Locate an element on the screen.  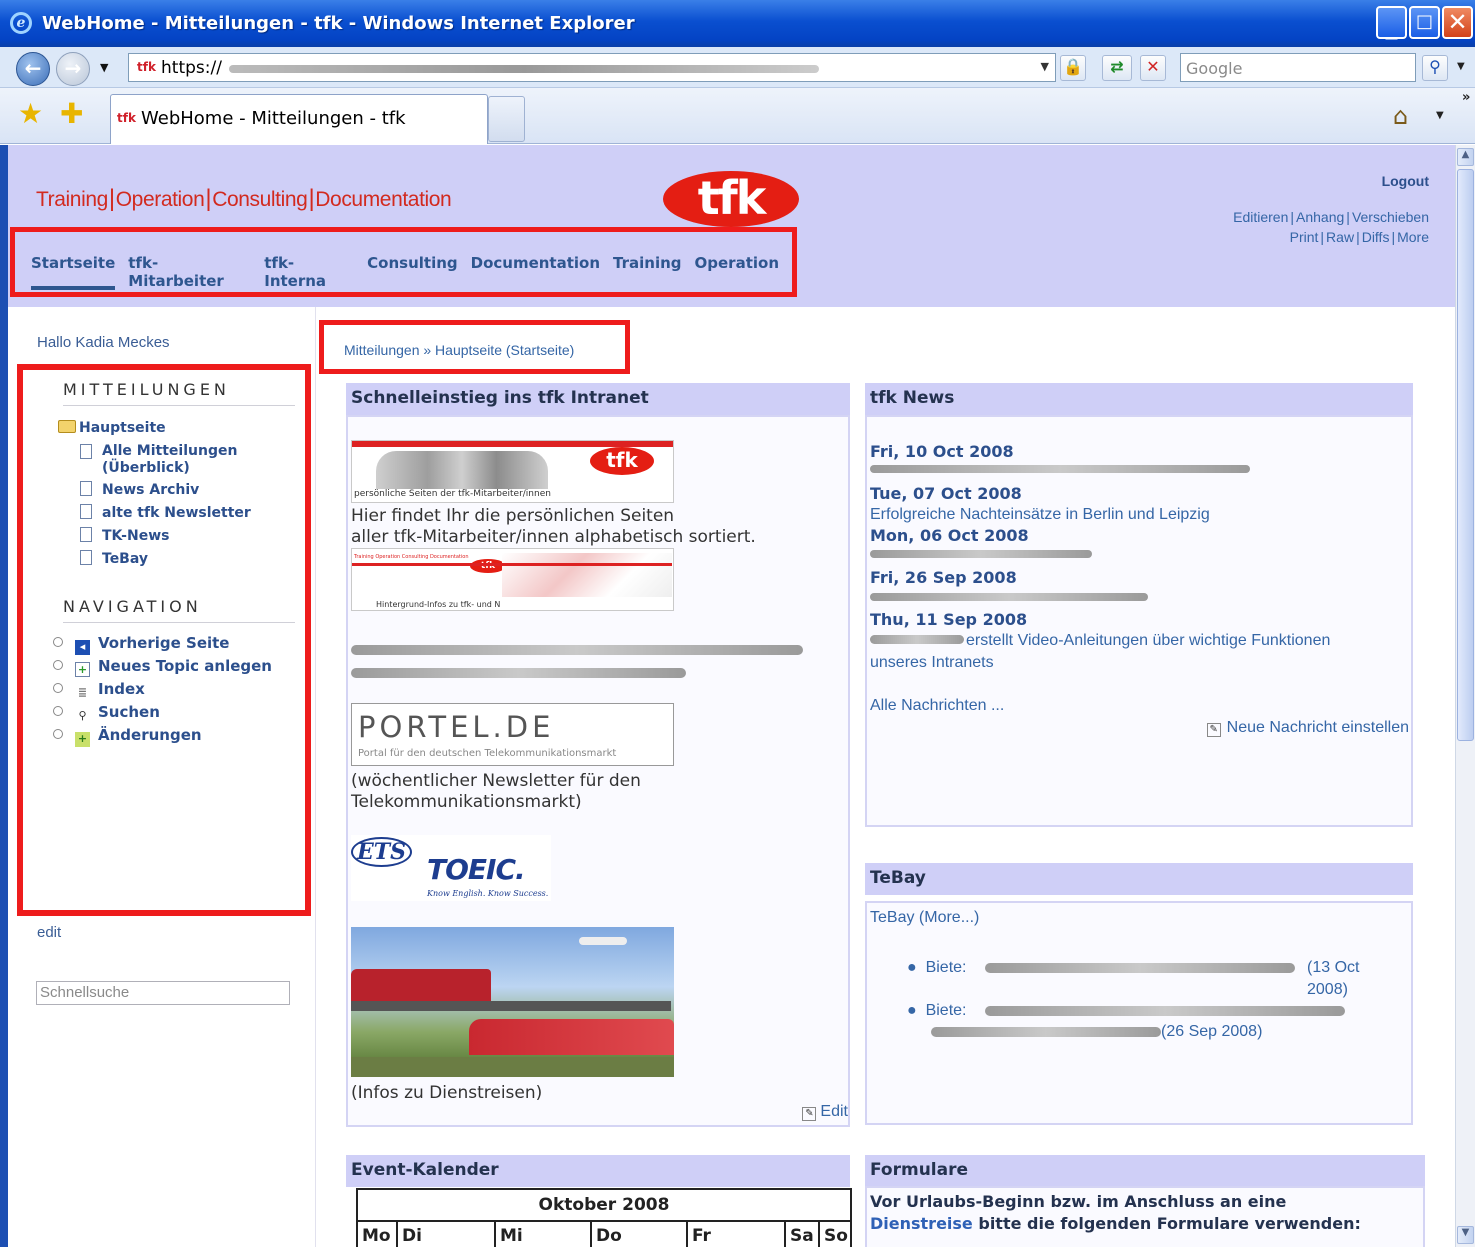
back-arrow-icon: ◂ is located at coordinates (82, 647).